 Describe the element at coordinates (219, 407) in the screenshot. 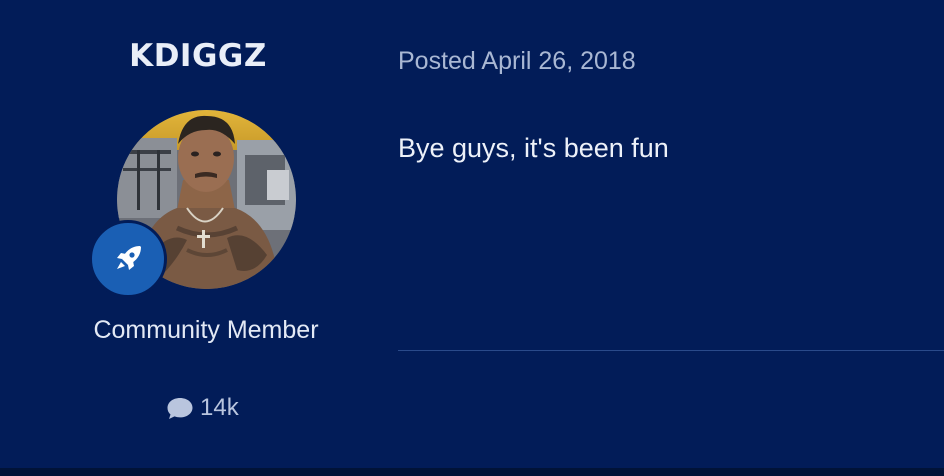

I see `post-count: 14k` at that location.